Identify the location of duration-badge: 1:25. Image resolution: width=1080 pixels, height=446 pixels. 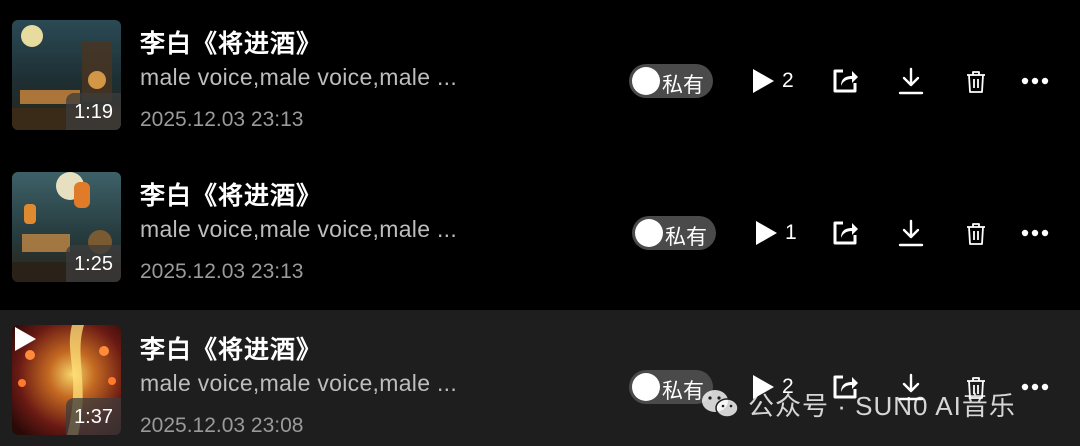
(93, 263).